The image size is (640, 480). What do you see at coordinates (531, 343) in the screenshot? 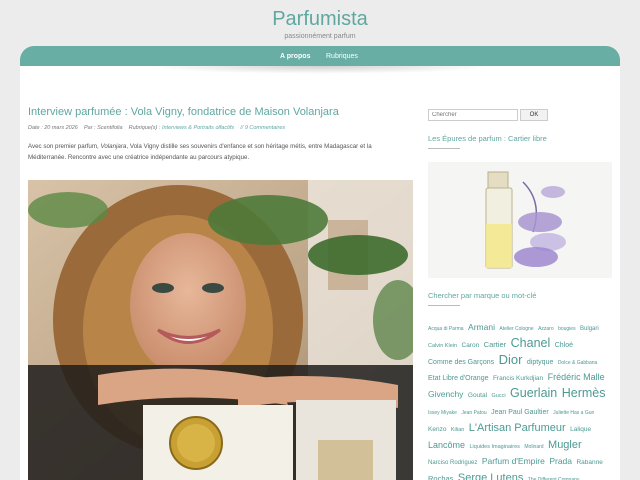
I see `tag-link: Chanel` at bounding box center [531, 343].